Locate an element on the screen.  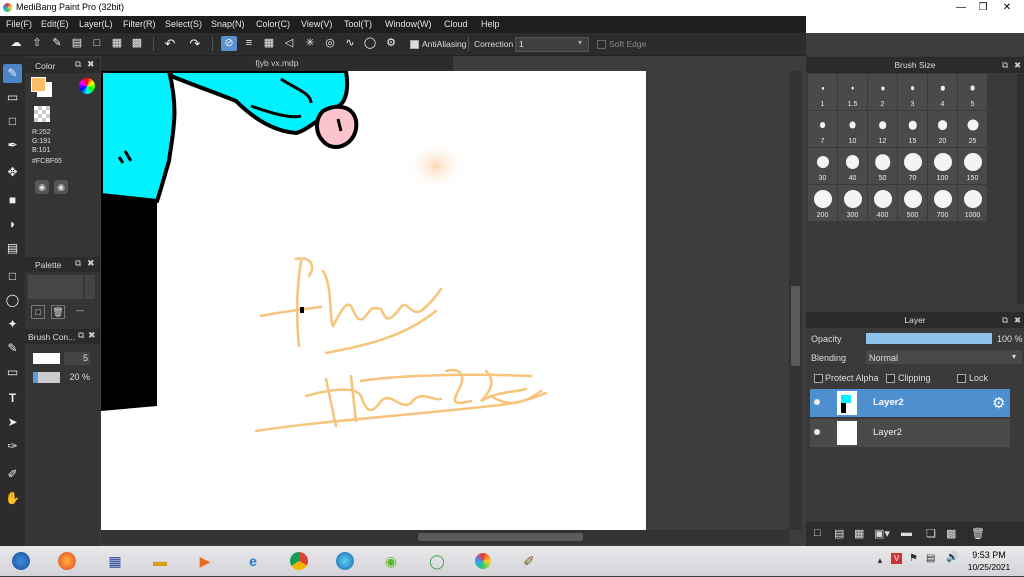
brush-size-option: 1000 is located at coordinates (972, 203).